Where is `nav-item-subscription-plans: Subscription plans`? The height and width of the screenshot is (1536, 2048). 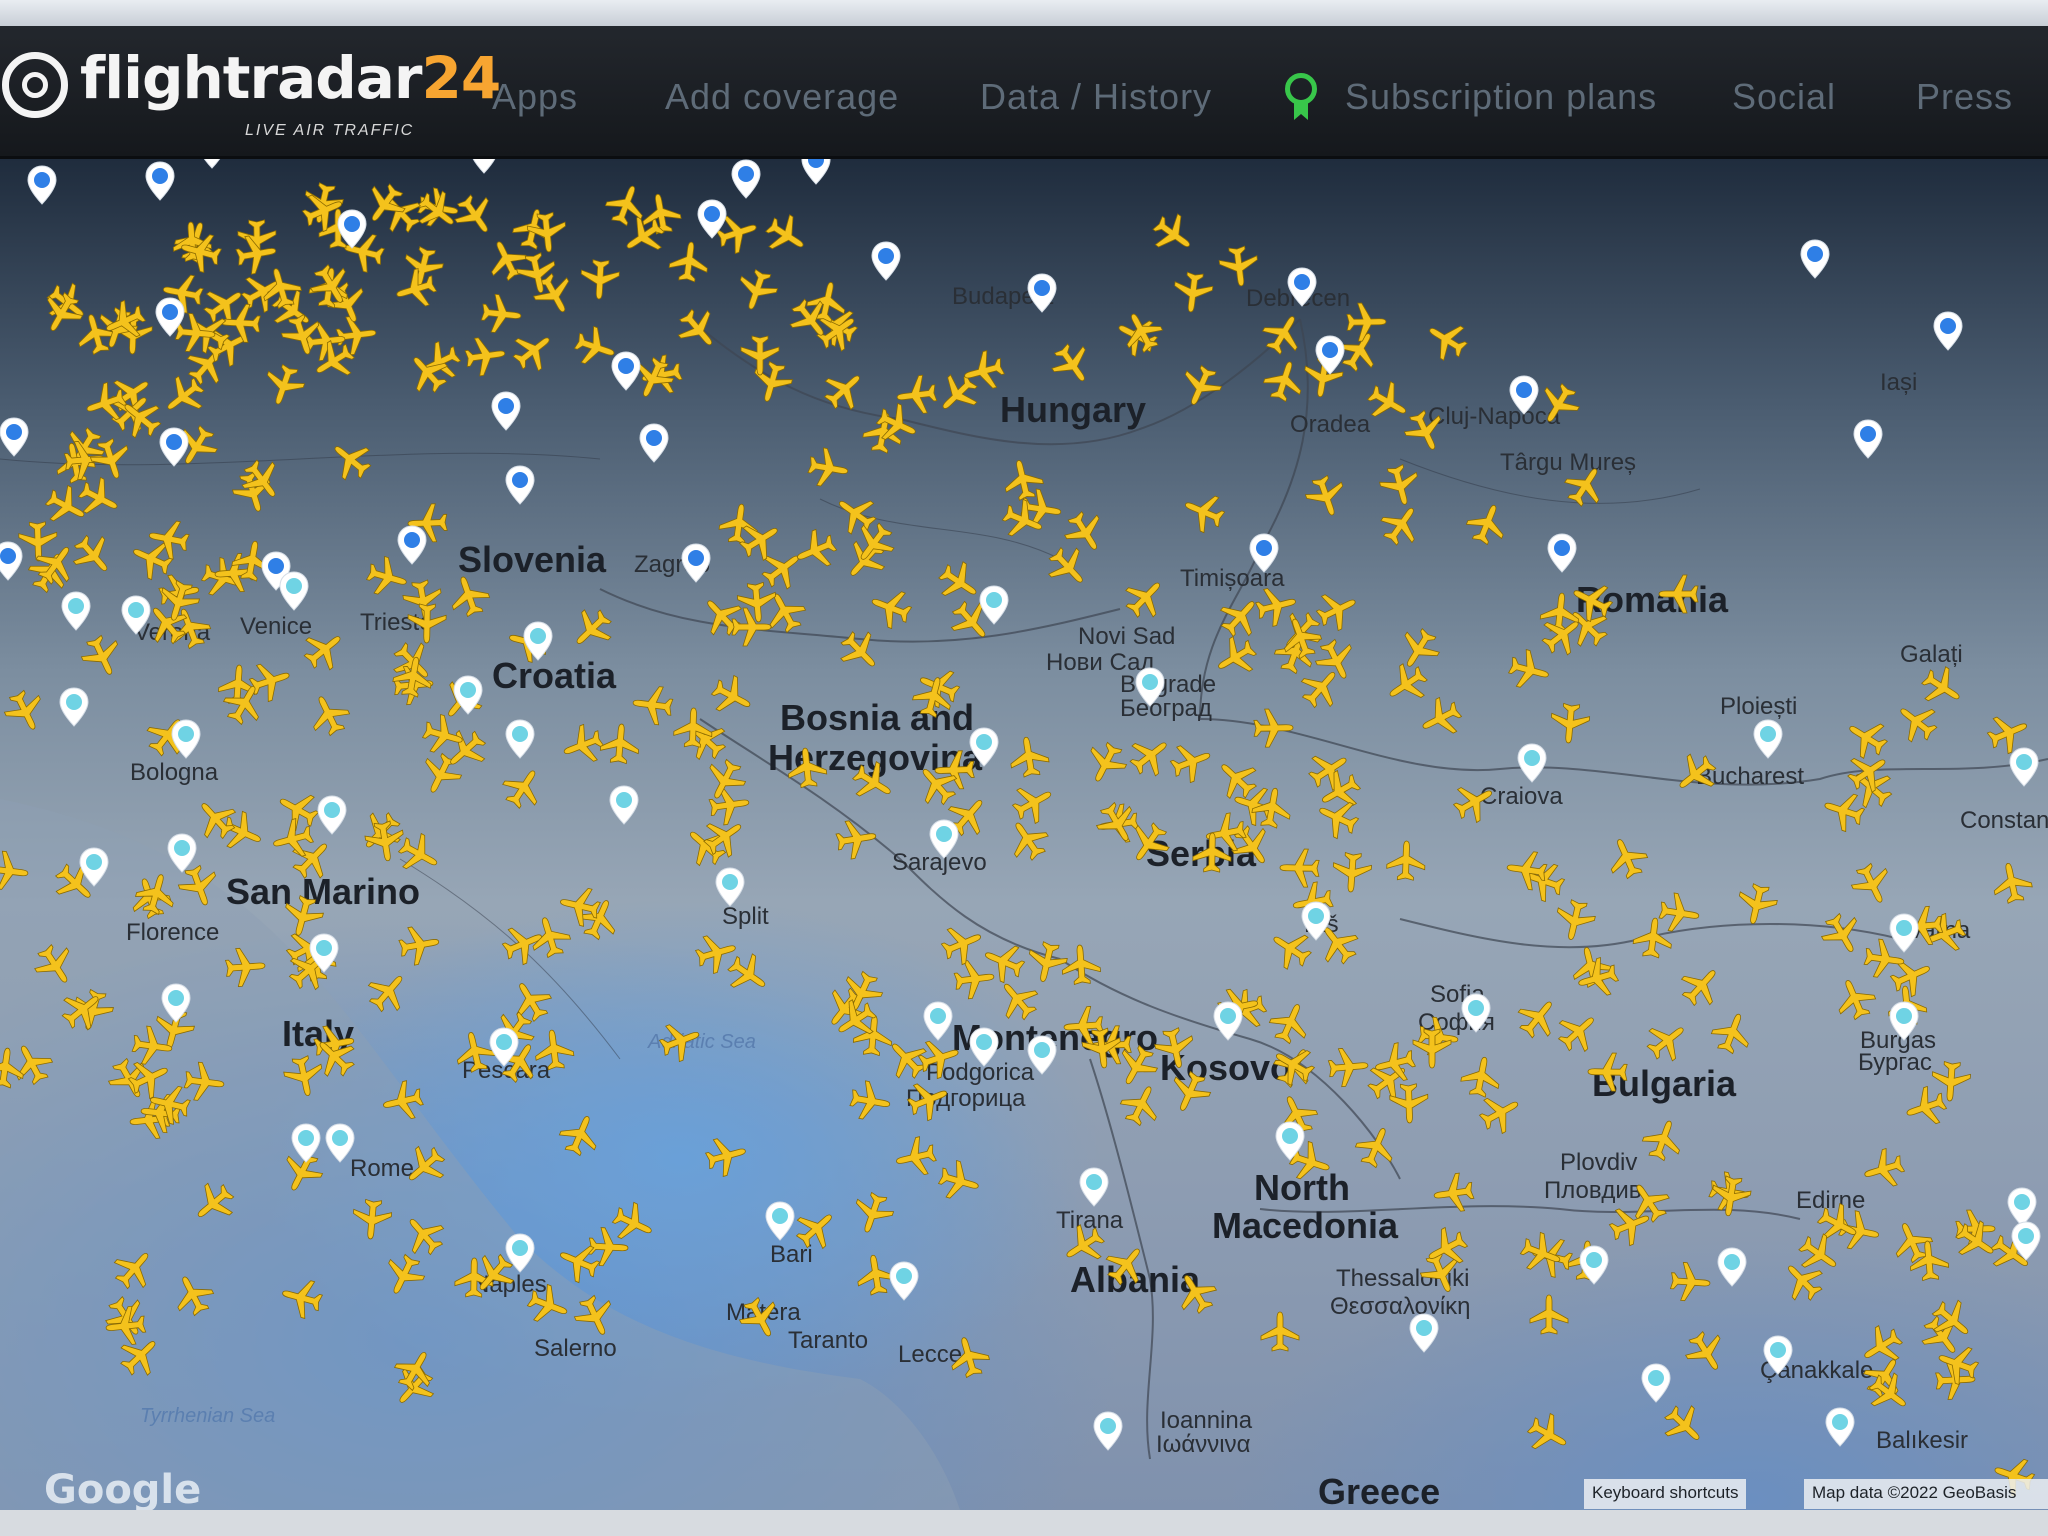
nav-item-subscription-plans: Subscription plans is located at coordinates (1501, 97).